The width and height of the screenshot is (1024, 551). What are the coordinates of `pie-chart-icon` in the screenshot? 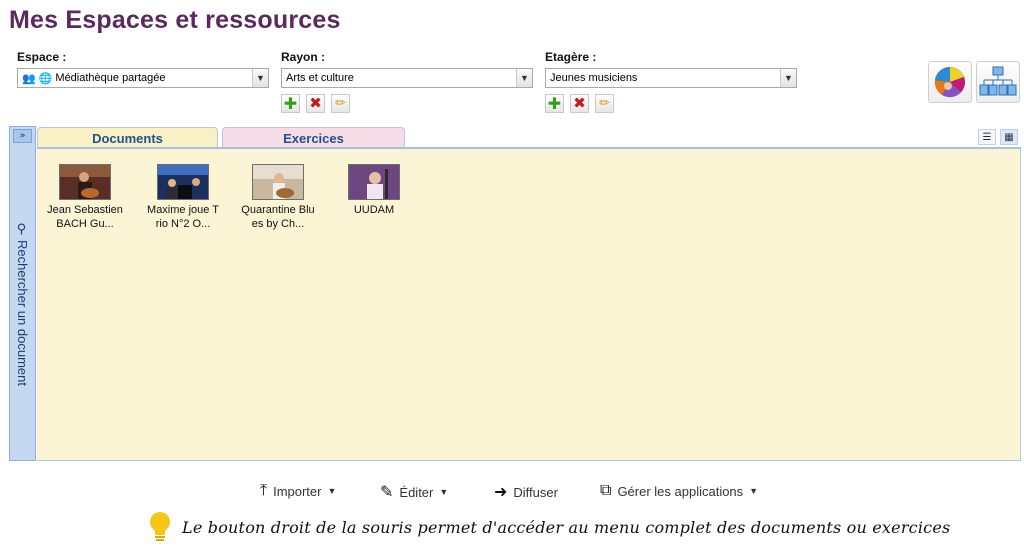 It's located at (949, 82).